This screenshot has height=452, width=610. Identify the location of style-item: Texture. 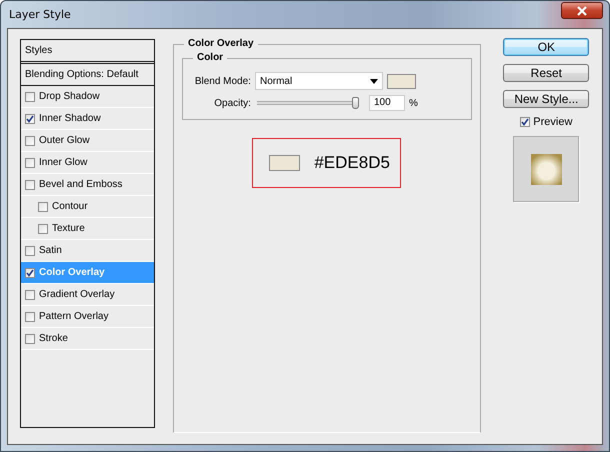
(87, 229).